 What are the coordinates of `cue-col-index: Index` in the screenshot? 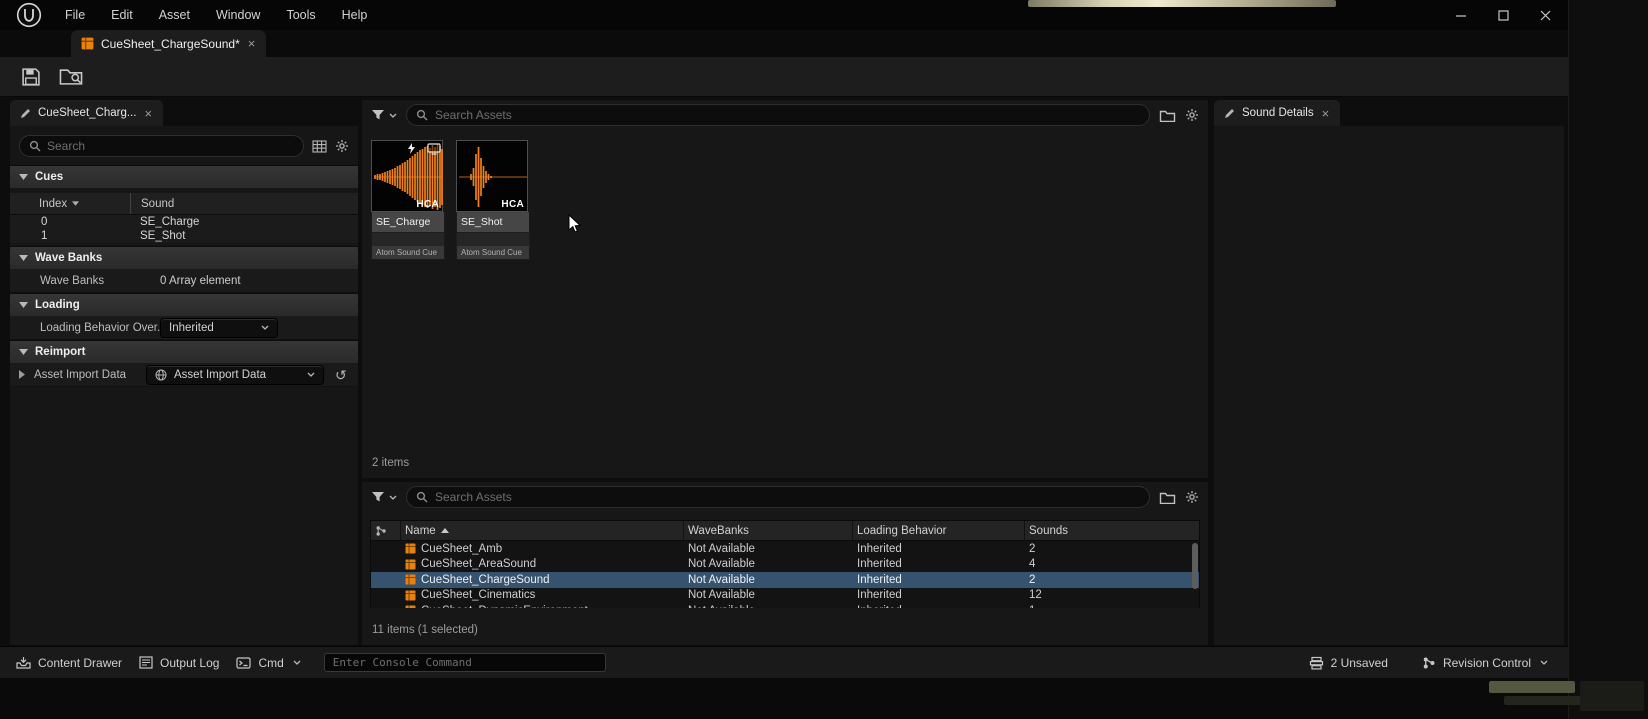 It's located at (70, 203).